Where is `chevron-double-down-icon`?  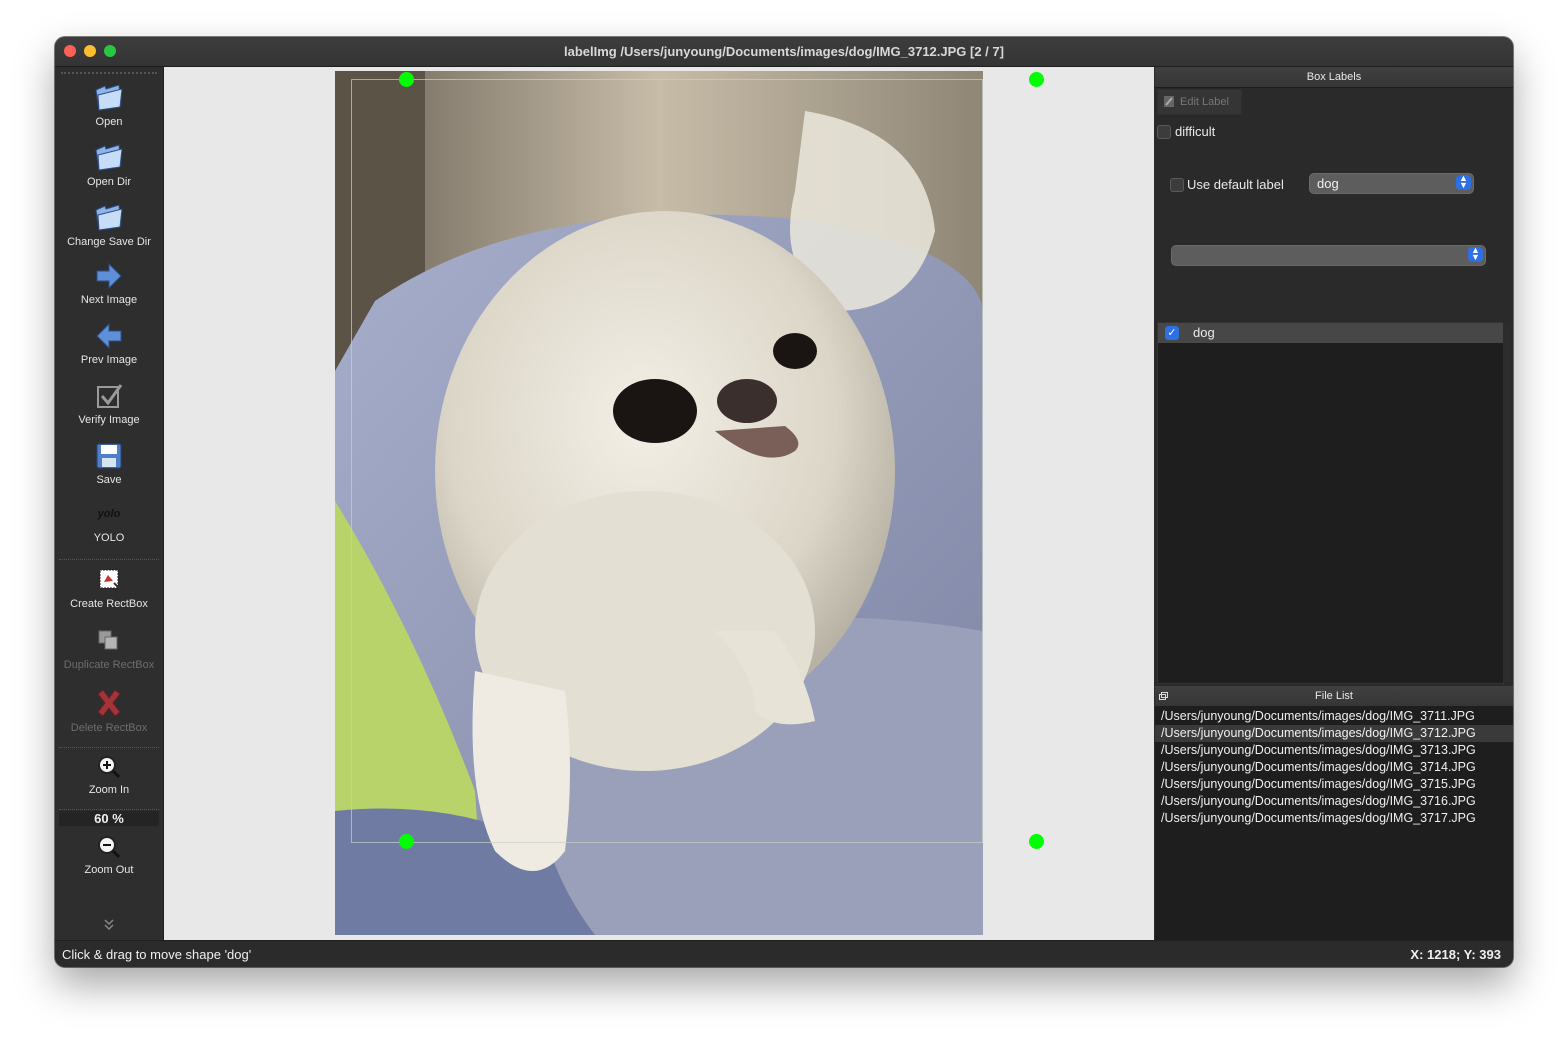 chevron-double-down-icon is located at coordinates (109, 925).